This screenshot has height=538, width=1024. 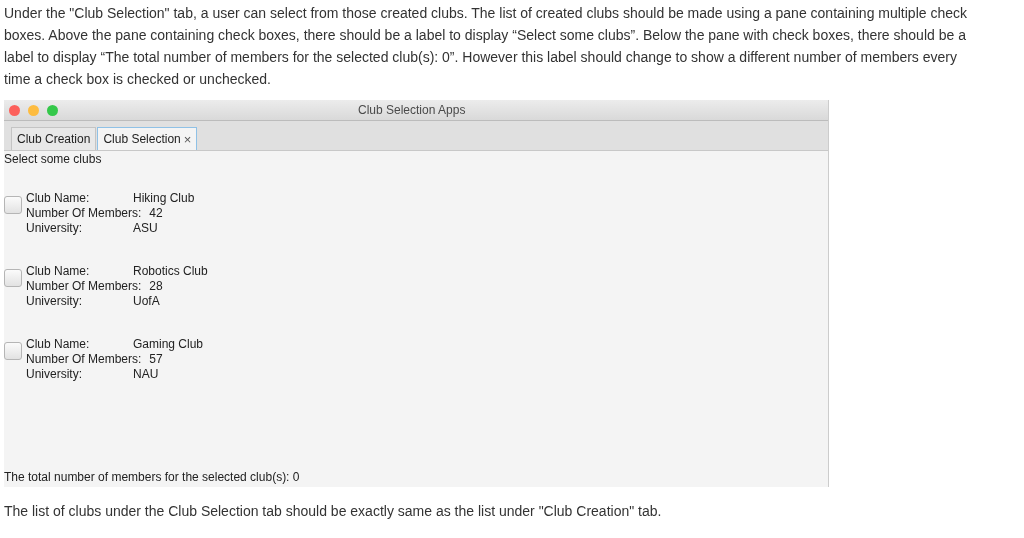 I want to click on instruction-paragraph: Under the "Club Selection" tab, a user can select from those created clubs. The list of created clubs should be made using a pane containing multiple check boxes. Above the pane containing check boxes, there should be a label to display “Select some clubs”. Below the pane with check boxes, there should be a label to display “The total number of members for the selected club(s): 0”. However this label should change to show a different number of members every time a check box is checked or unchecked., so click(x=486, y=46).